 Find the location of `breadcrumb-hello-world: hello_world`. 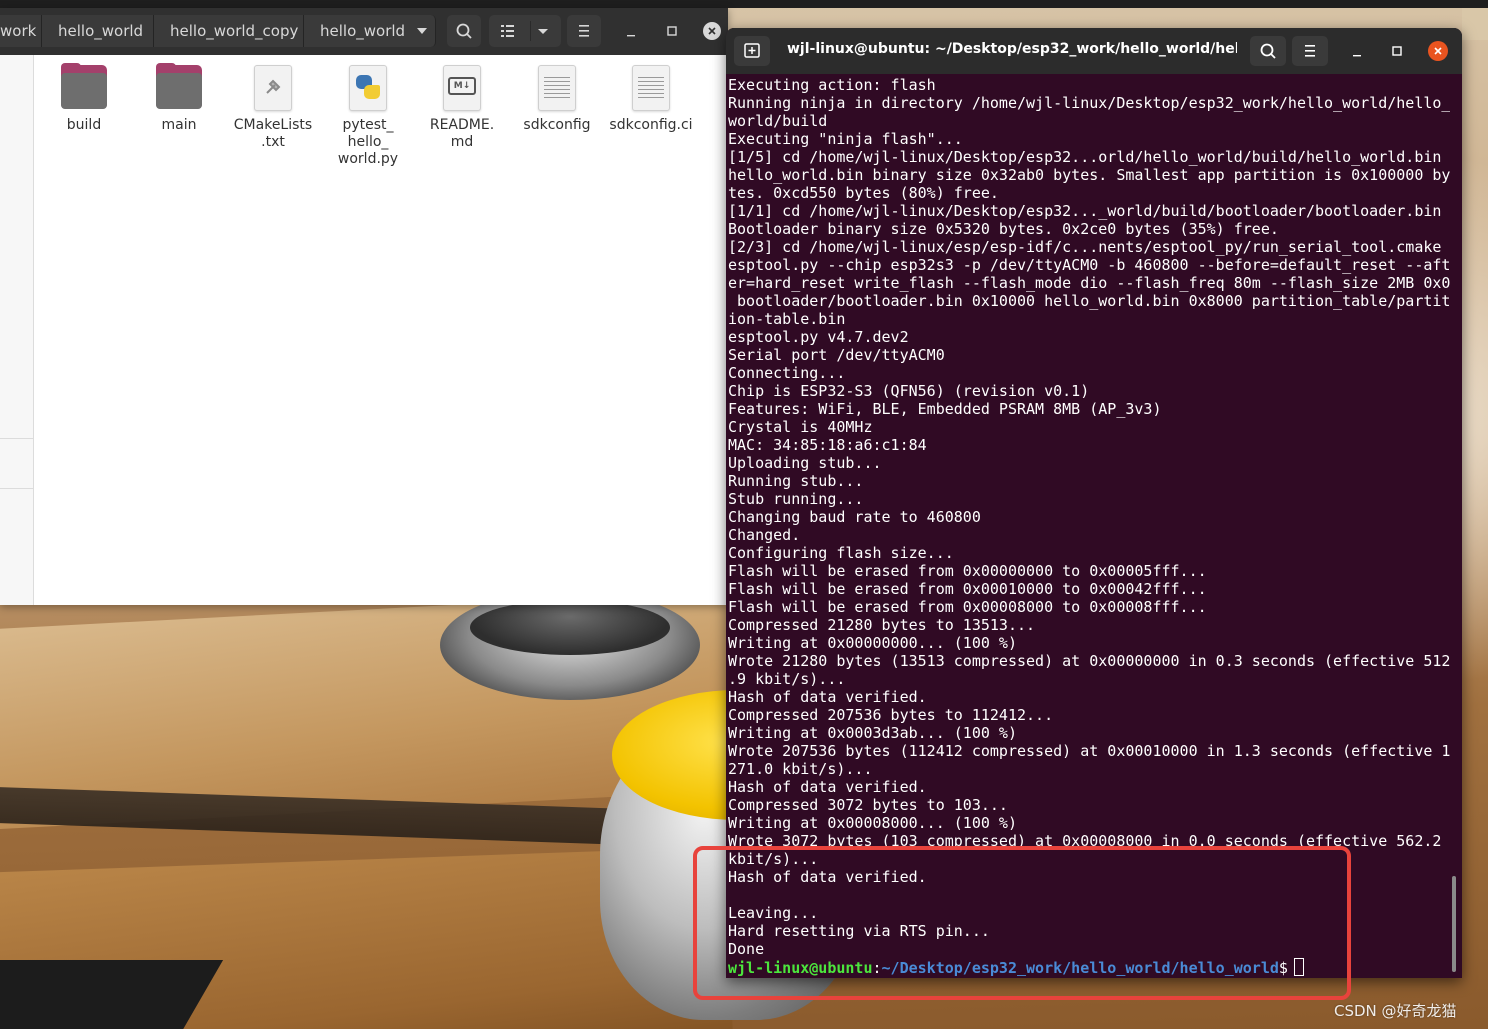

breadcrumb-hello-world: hello_world is located at coordinates (98, 31).